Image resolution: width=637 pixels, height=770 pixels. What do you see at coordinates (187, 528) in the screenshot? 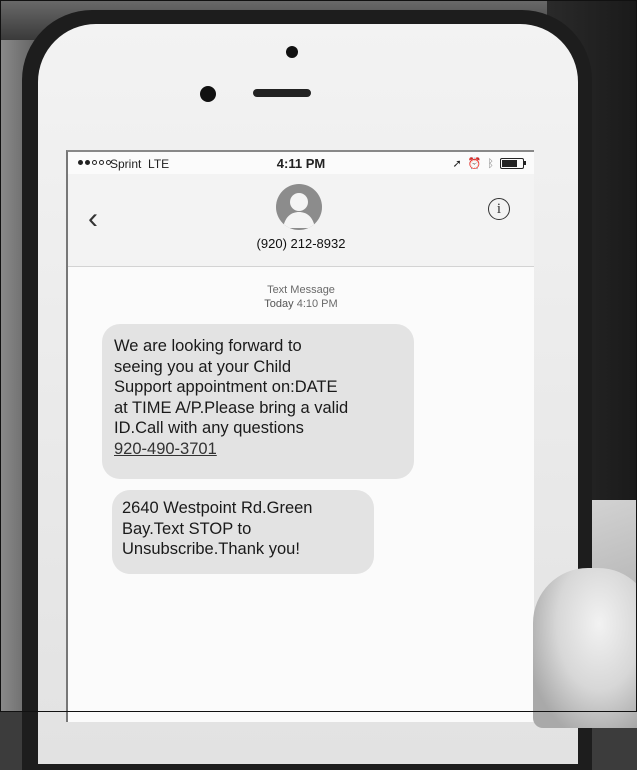
I see `message-line: Bay.Text STOP to` at bounding box center [187, 528].